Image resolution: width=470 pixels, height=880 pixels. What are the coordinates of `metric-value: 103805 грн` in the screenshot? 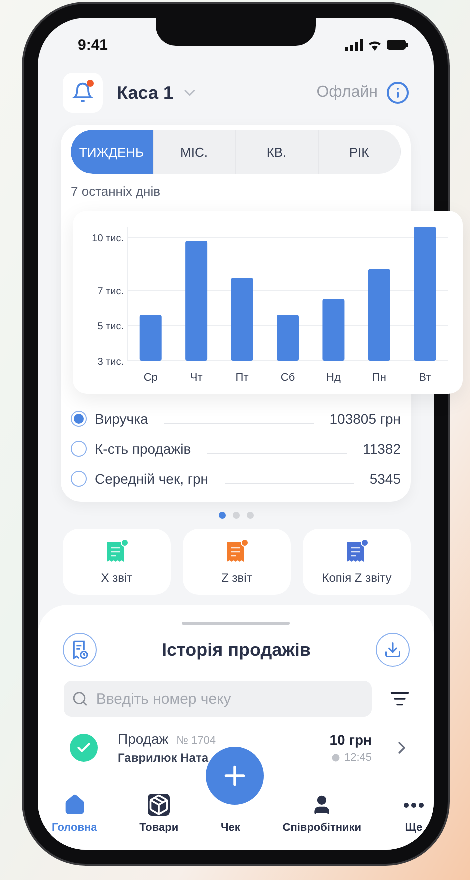 It's located at (365, 419).